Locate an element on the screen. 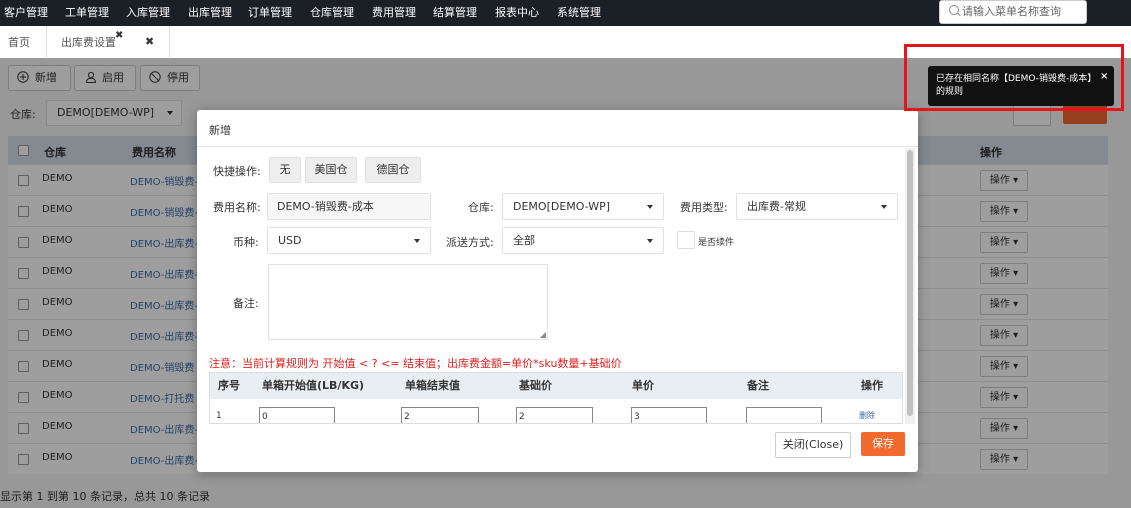 The height and width of the screenshot is (508, 1131). nav-item-settlement: 结算管理 is located at coordinates (455, 12).